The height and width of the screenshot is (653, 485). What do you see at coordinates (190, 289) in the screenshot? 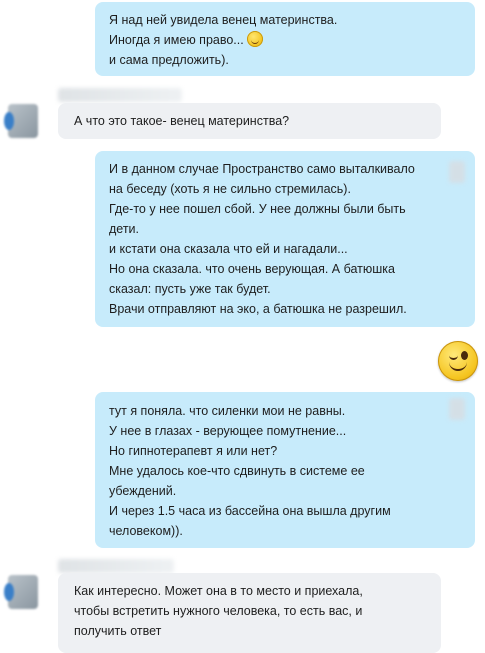
I see `message-line: сказал: пусть уже так будет.` at bounding box center [190, 289].